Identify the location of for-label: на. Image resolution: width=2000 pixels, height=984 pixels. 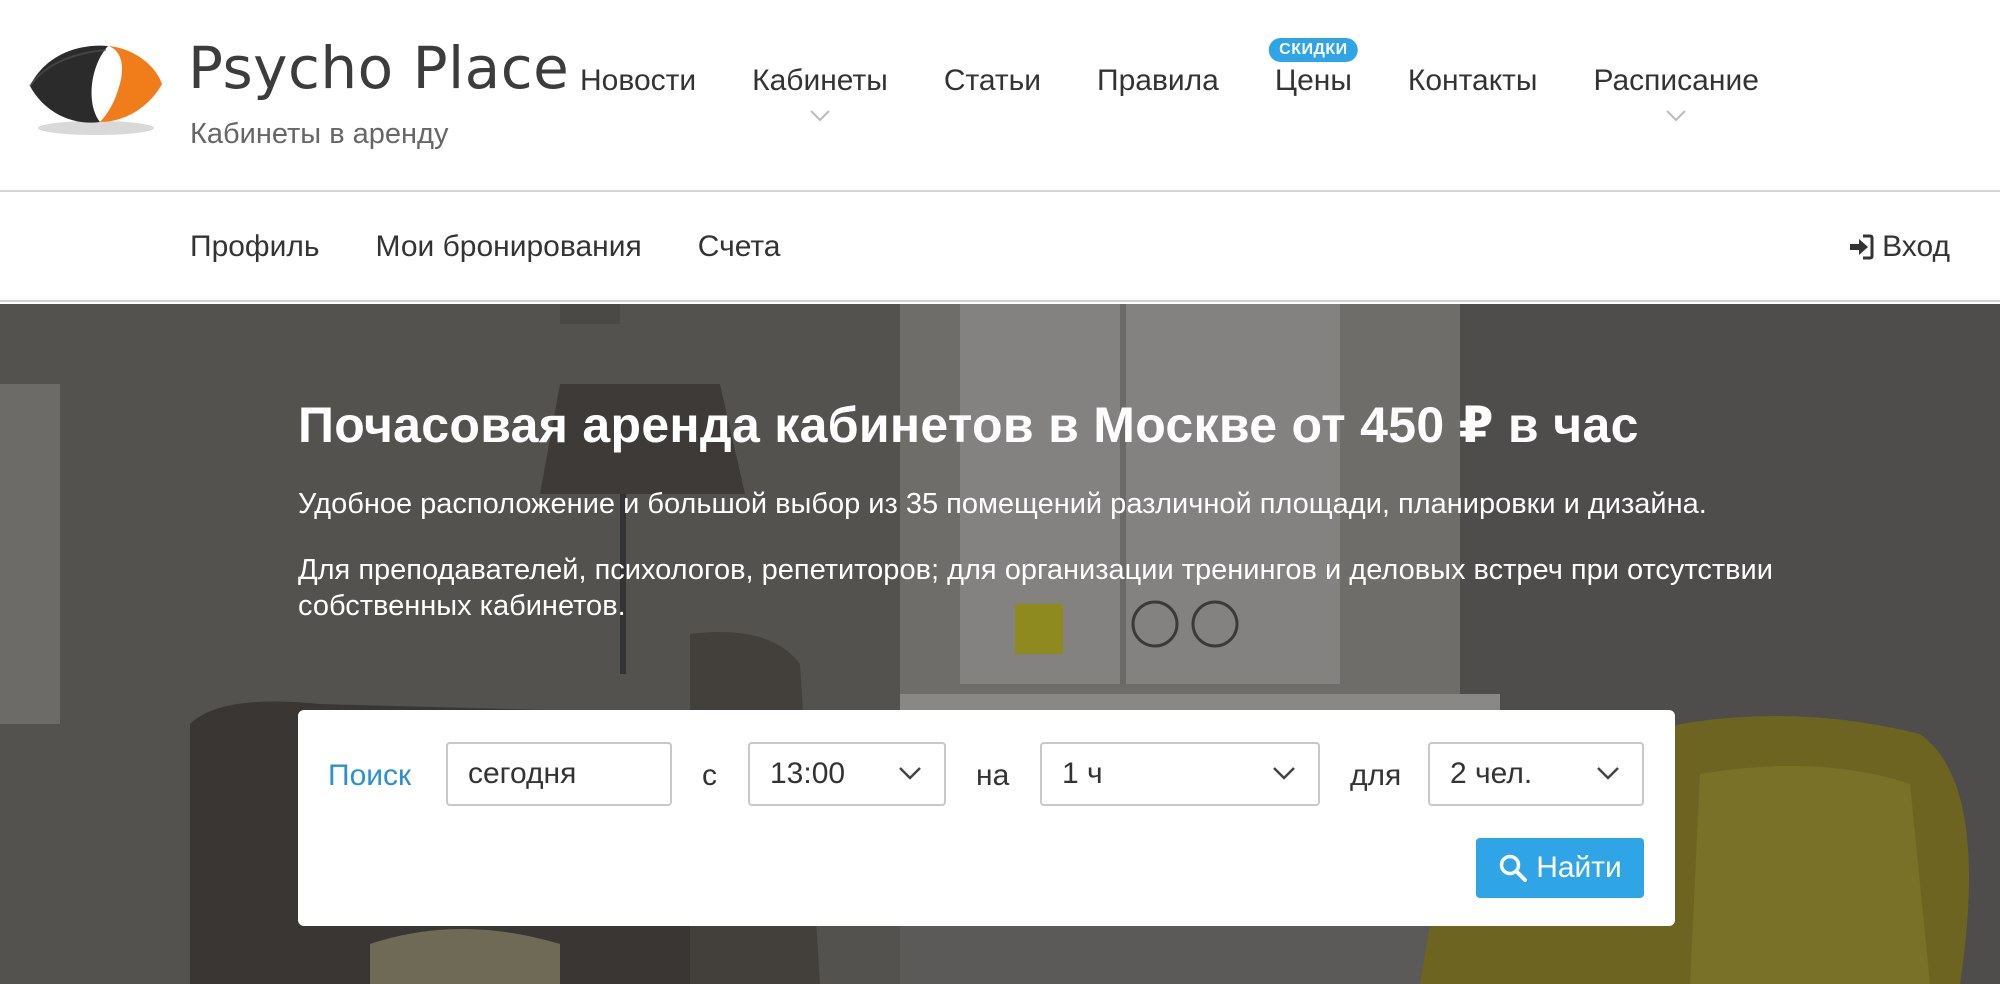
(993, 775).